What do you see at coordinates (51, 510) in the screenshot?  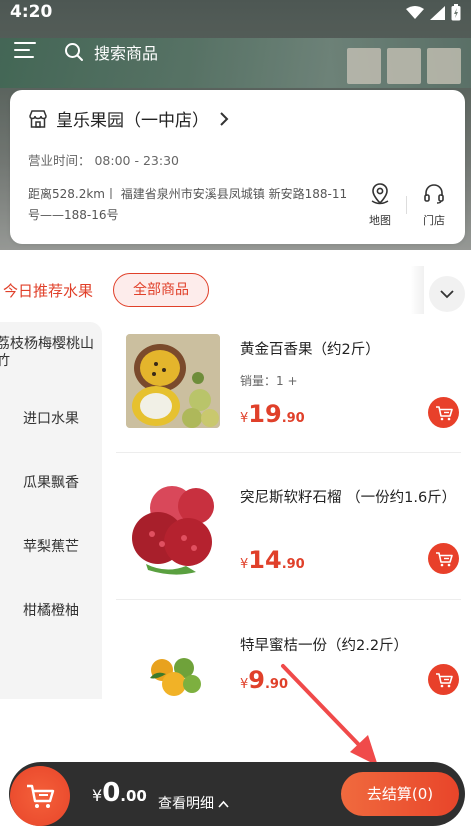 I see `category-sidebar: 荔枝杨梅樱桃山竹 进口水果 瓜果飘香 苹梨蕉芒 柑橘橙柚` at bounding box center [51, 510].